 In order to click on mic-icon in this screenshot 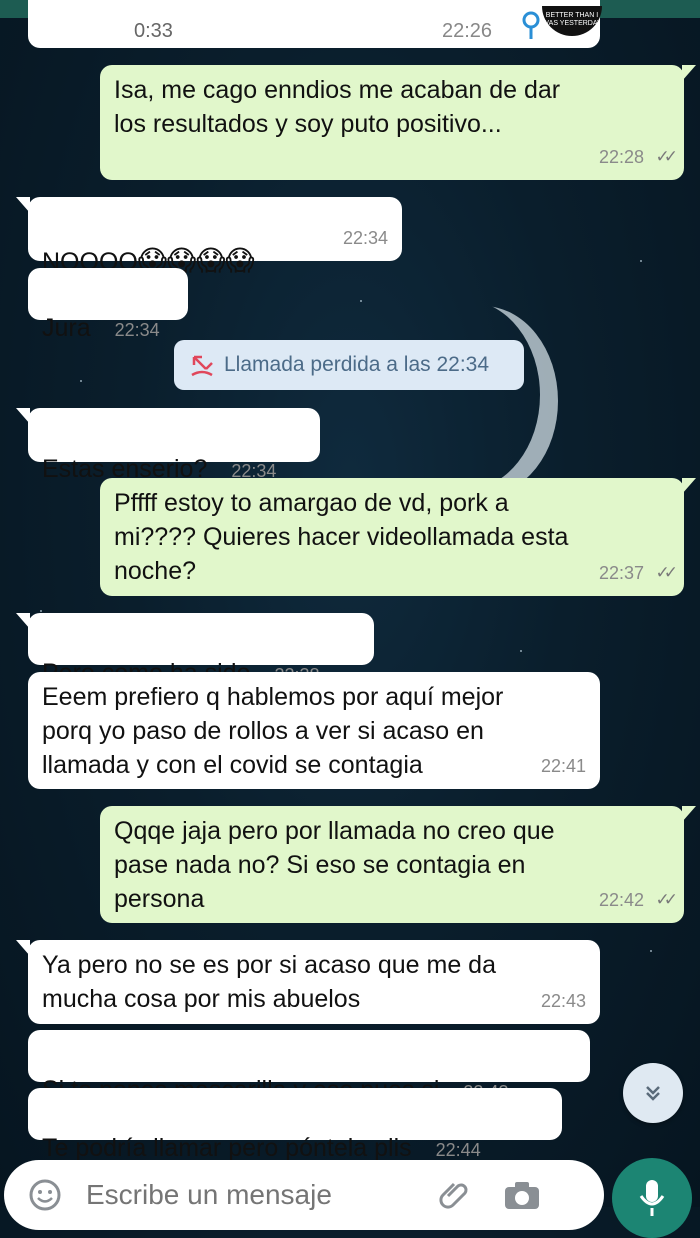, I will do `click(652, 1198)`.